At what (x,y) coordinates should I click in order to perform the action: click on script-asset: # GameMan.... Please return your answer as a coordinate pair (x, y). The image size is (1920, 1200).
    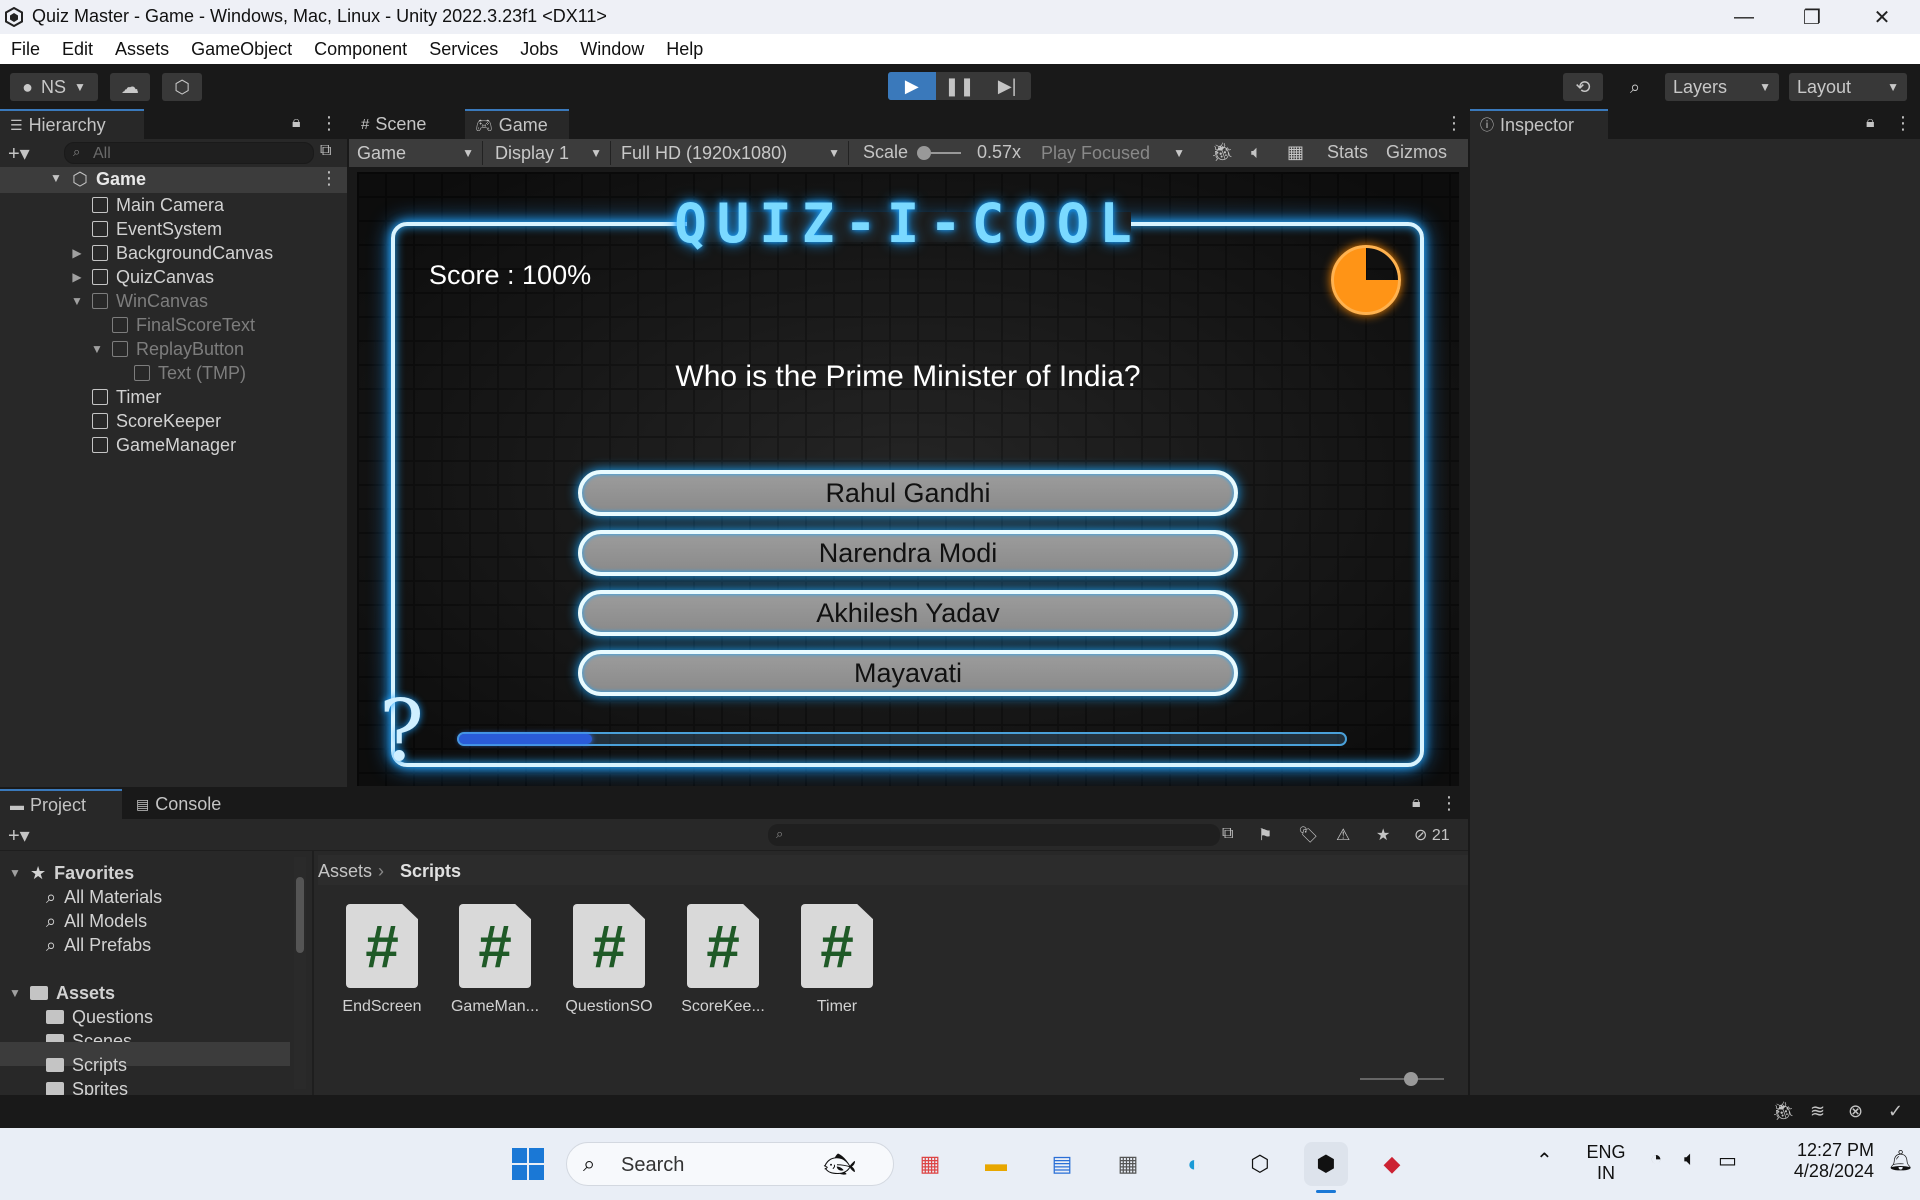
    Looking at the image, I should click on (495, 960).